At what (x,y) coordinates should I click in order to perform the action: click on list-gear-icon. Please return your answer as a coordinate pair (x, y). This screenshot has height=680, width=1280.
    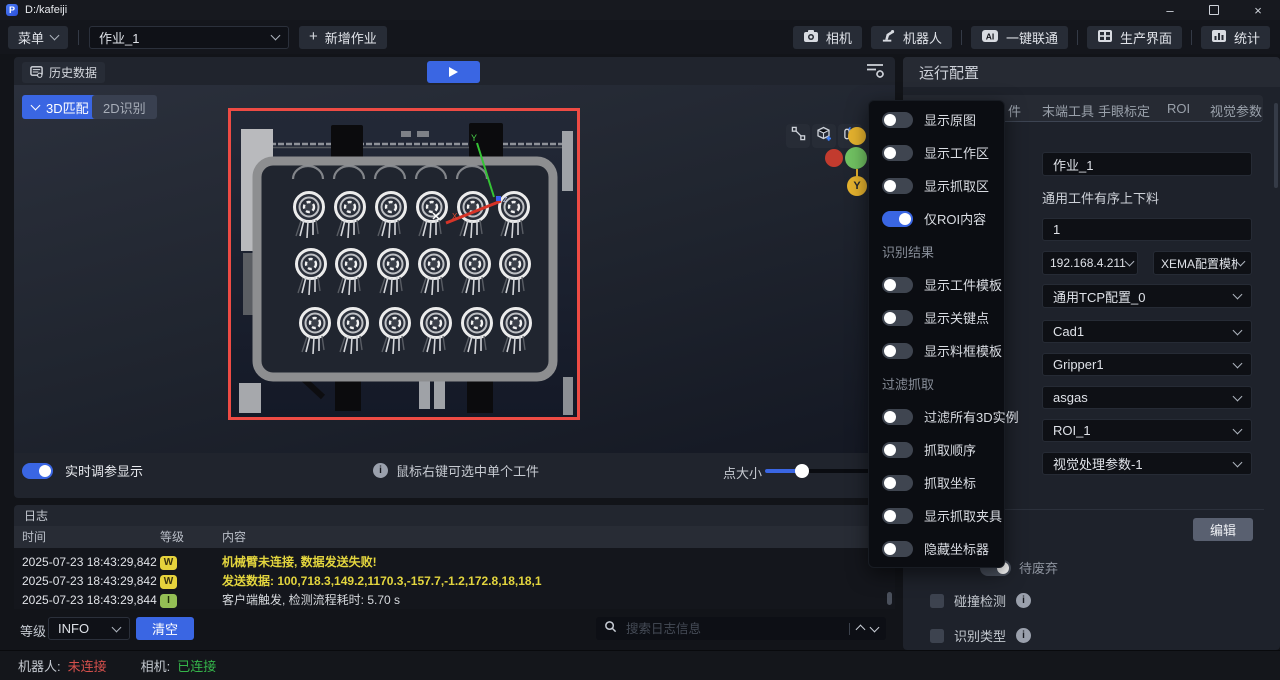
    Looking at the image, I should click on (875, 72).